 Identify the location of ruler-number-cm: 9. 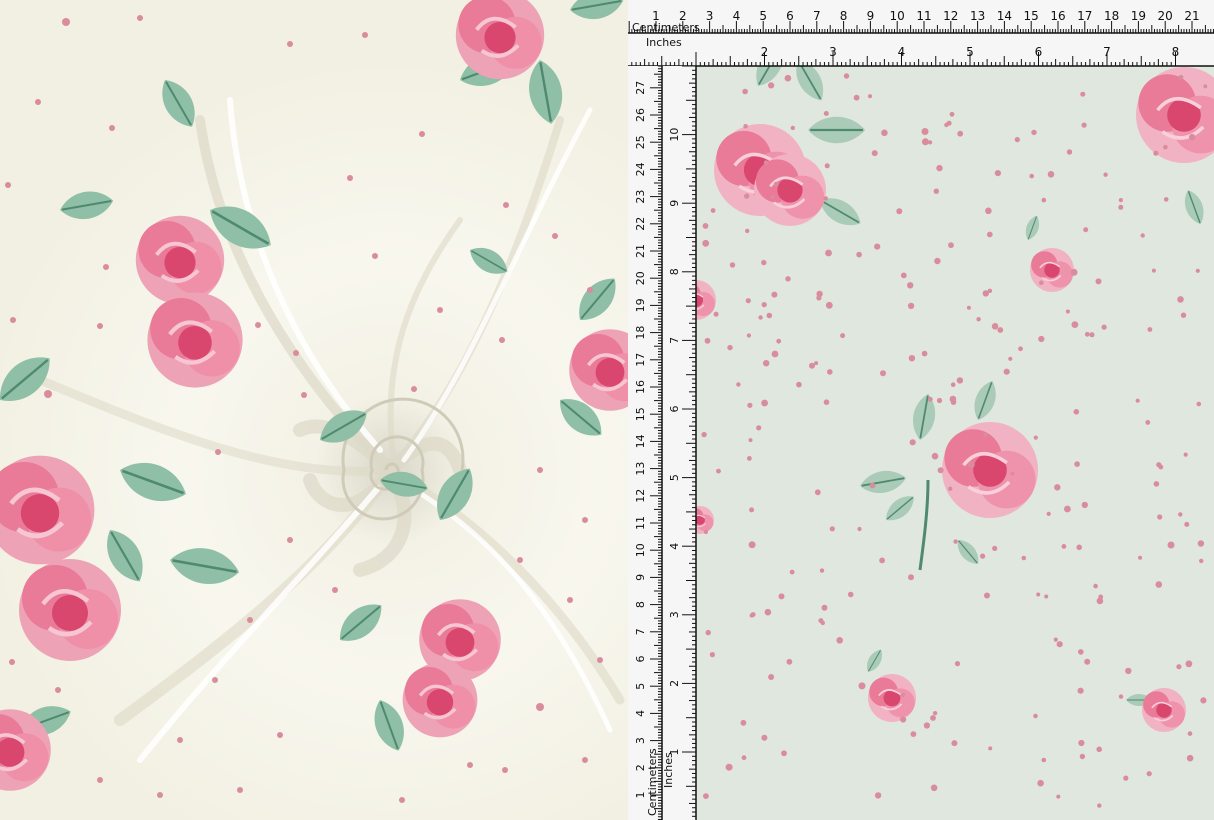
(640, 577).